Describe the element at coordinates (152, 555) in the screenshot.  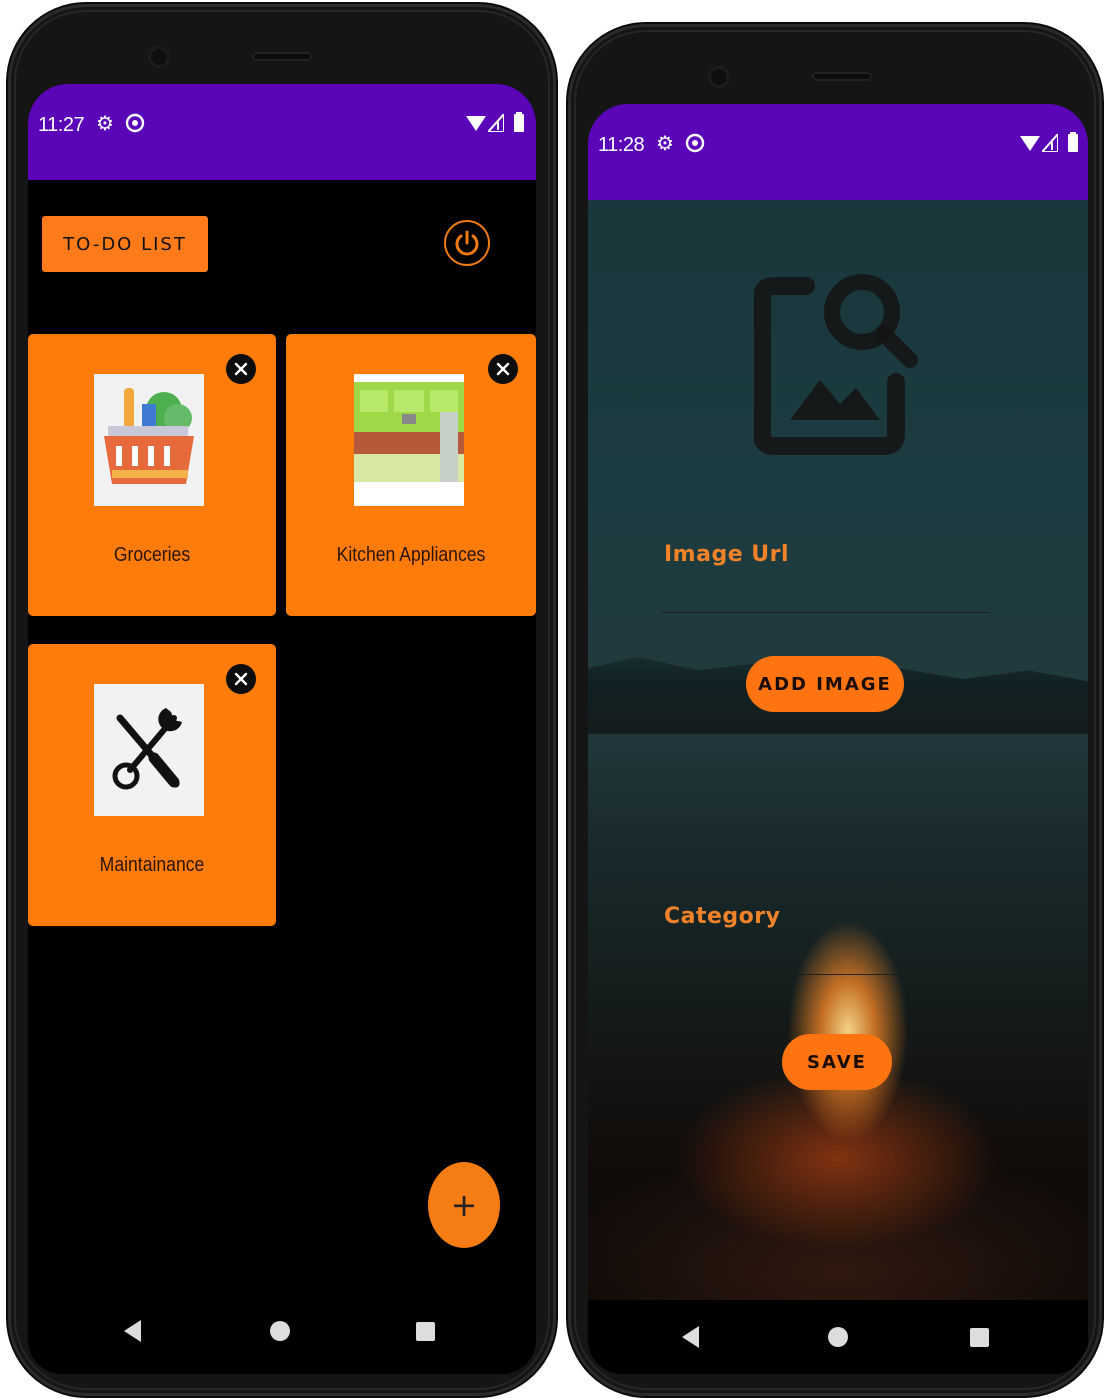
I see `card-label: Groceries` at that location.